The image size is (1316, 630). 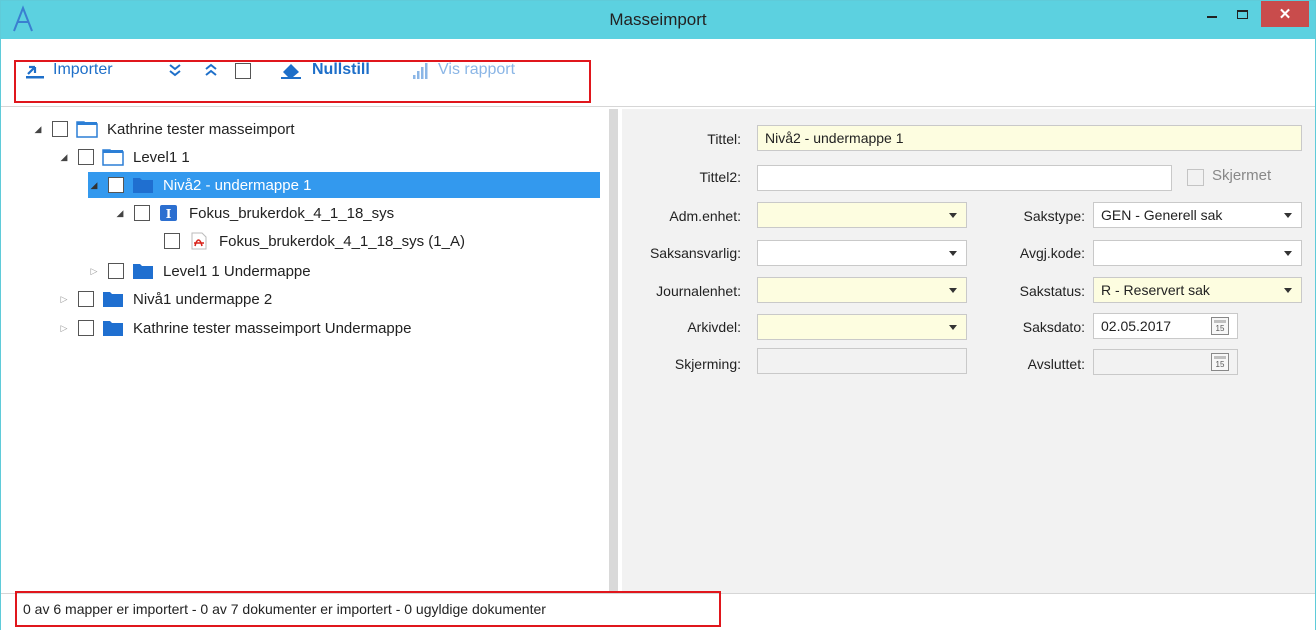 What do you see at coordinates (168, 213) in the screenshot?
I see `document-info-icon: I` at bounding box center [168, 213].